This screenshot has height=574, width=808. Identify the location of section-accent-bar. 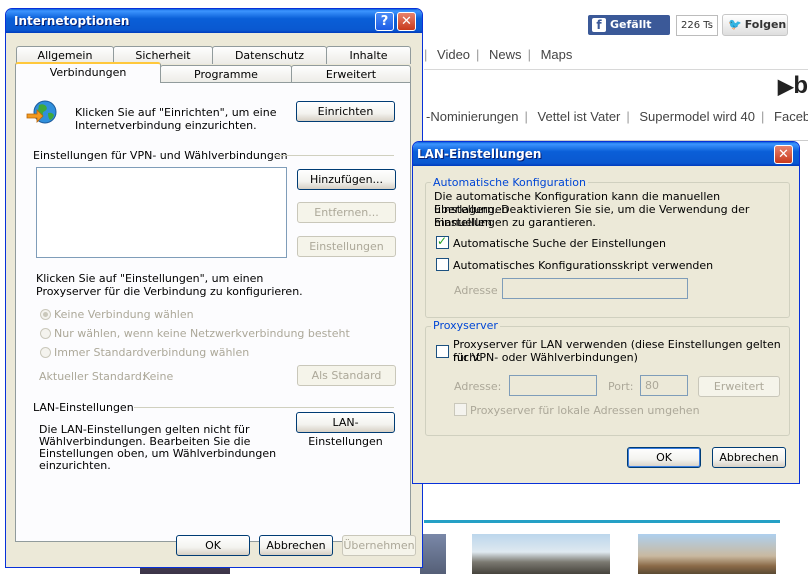
(602, 521).